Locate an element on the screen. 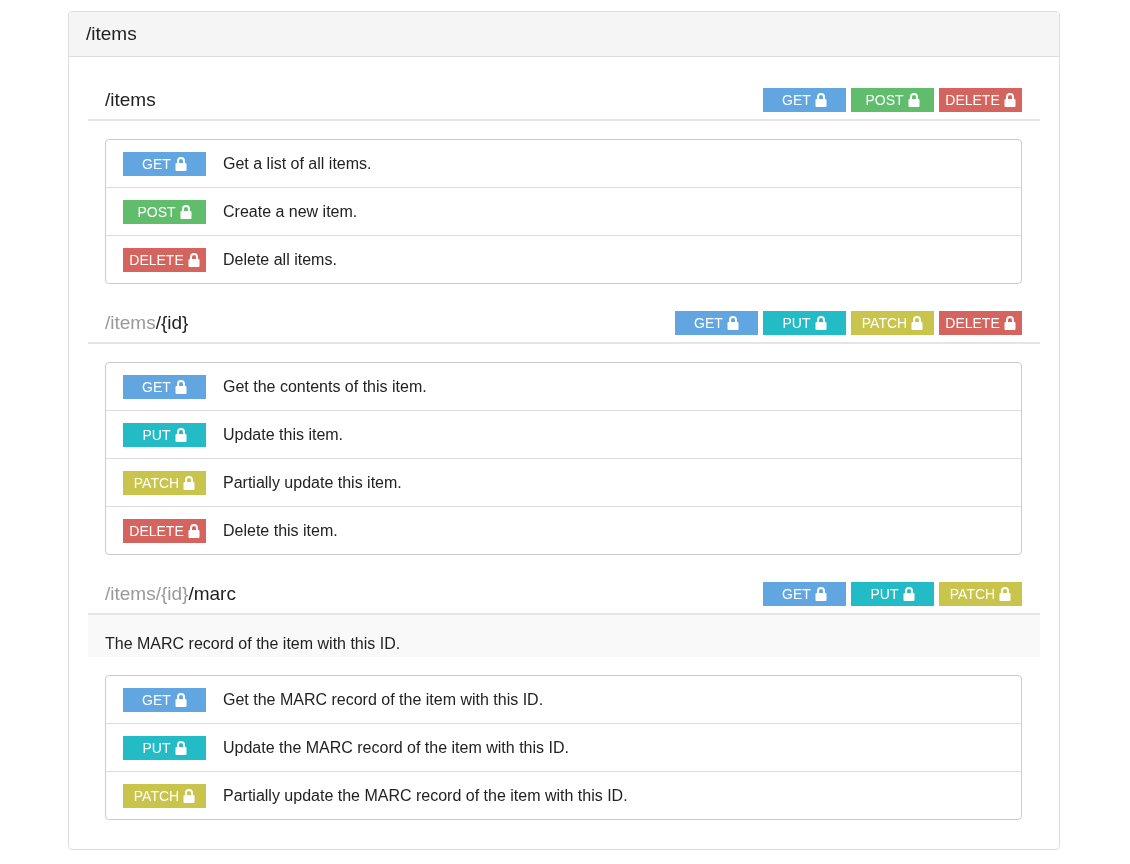 This screenshot has height=864, width=1130. resource-path: /items is located at coordinates (130, 100).